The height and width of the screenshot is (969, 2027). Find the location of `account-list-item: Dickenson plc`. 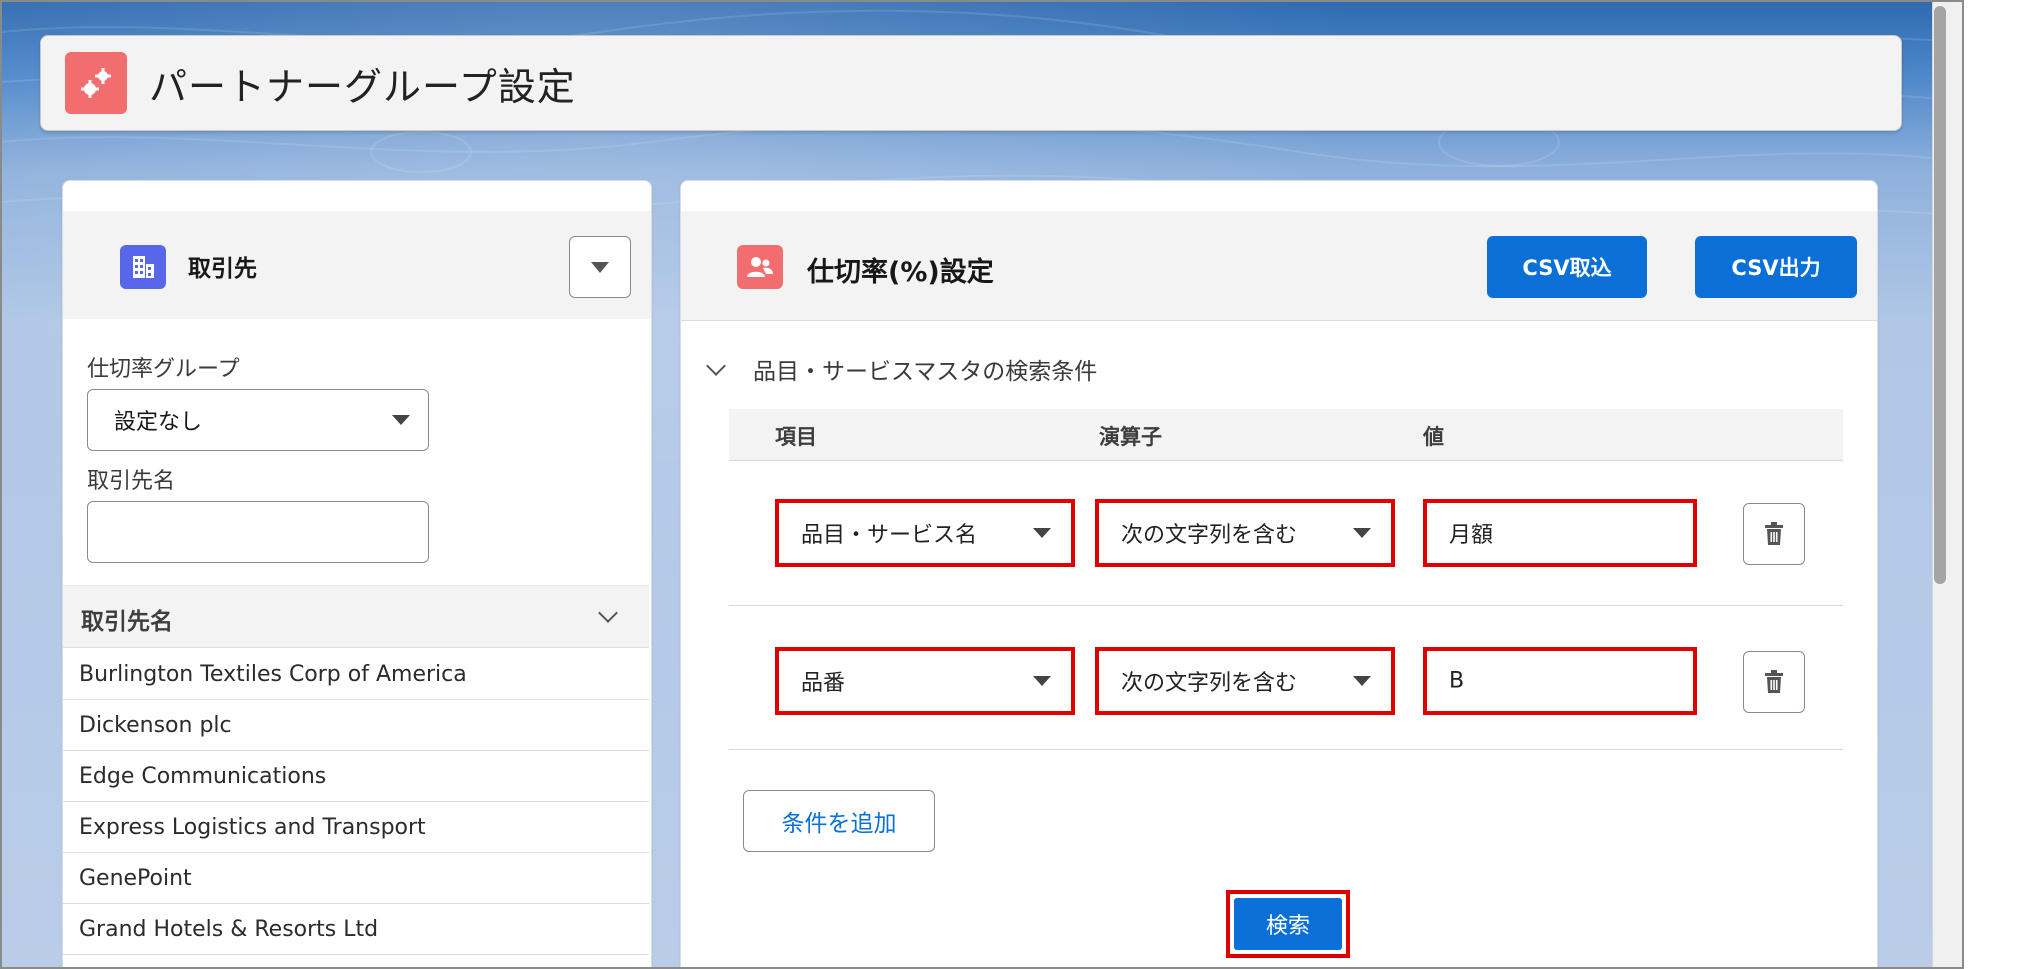

account-list-item: Dickenson plc is located at coordinates (356, 725).